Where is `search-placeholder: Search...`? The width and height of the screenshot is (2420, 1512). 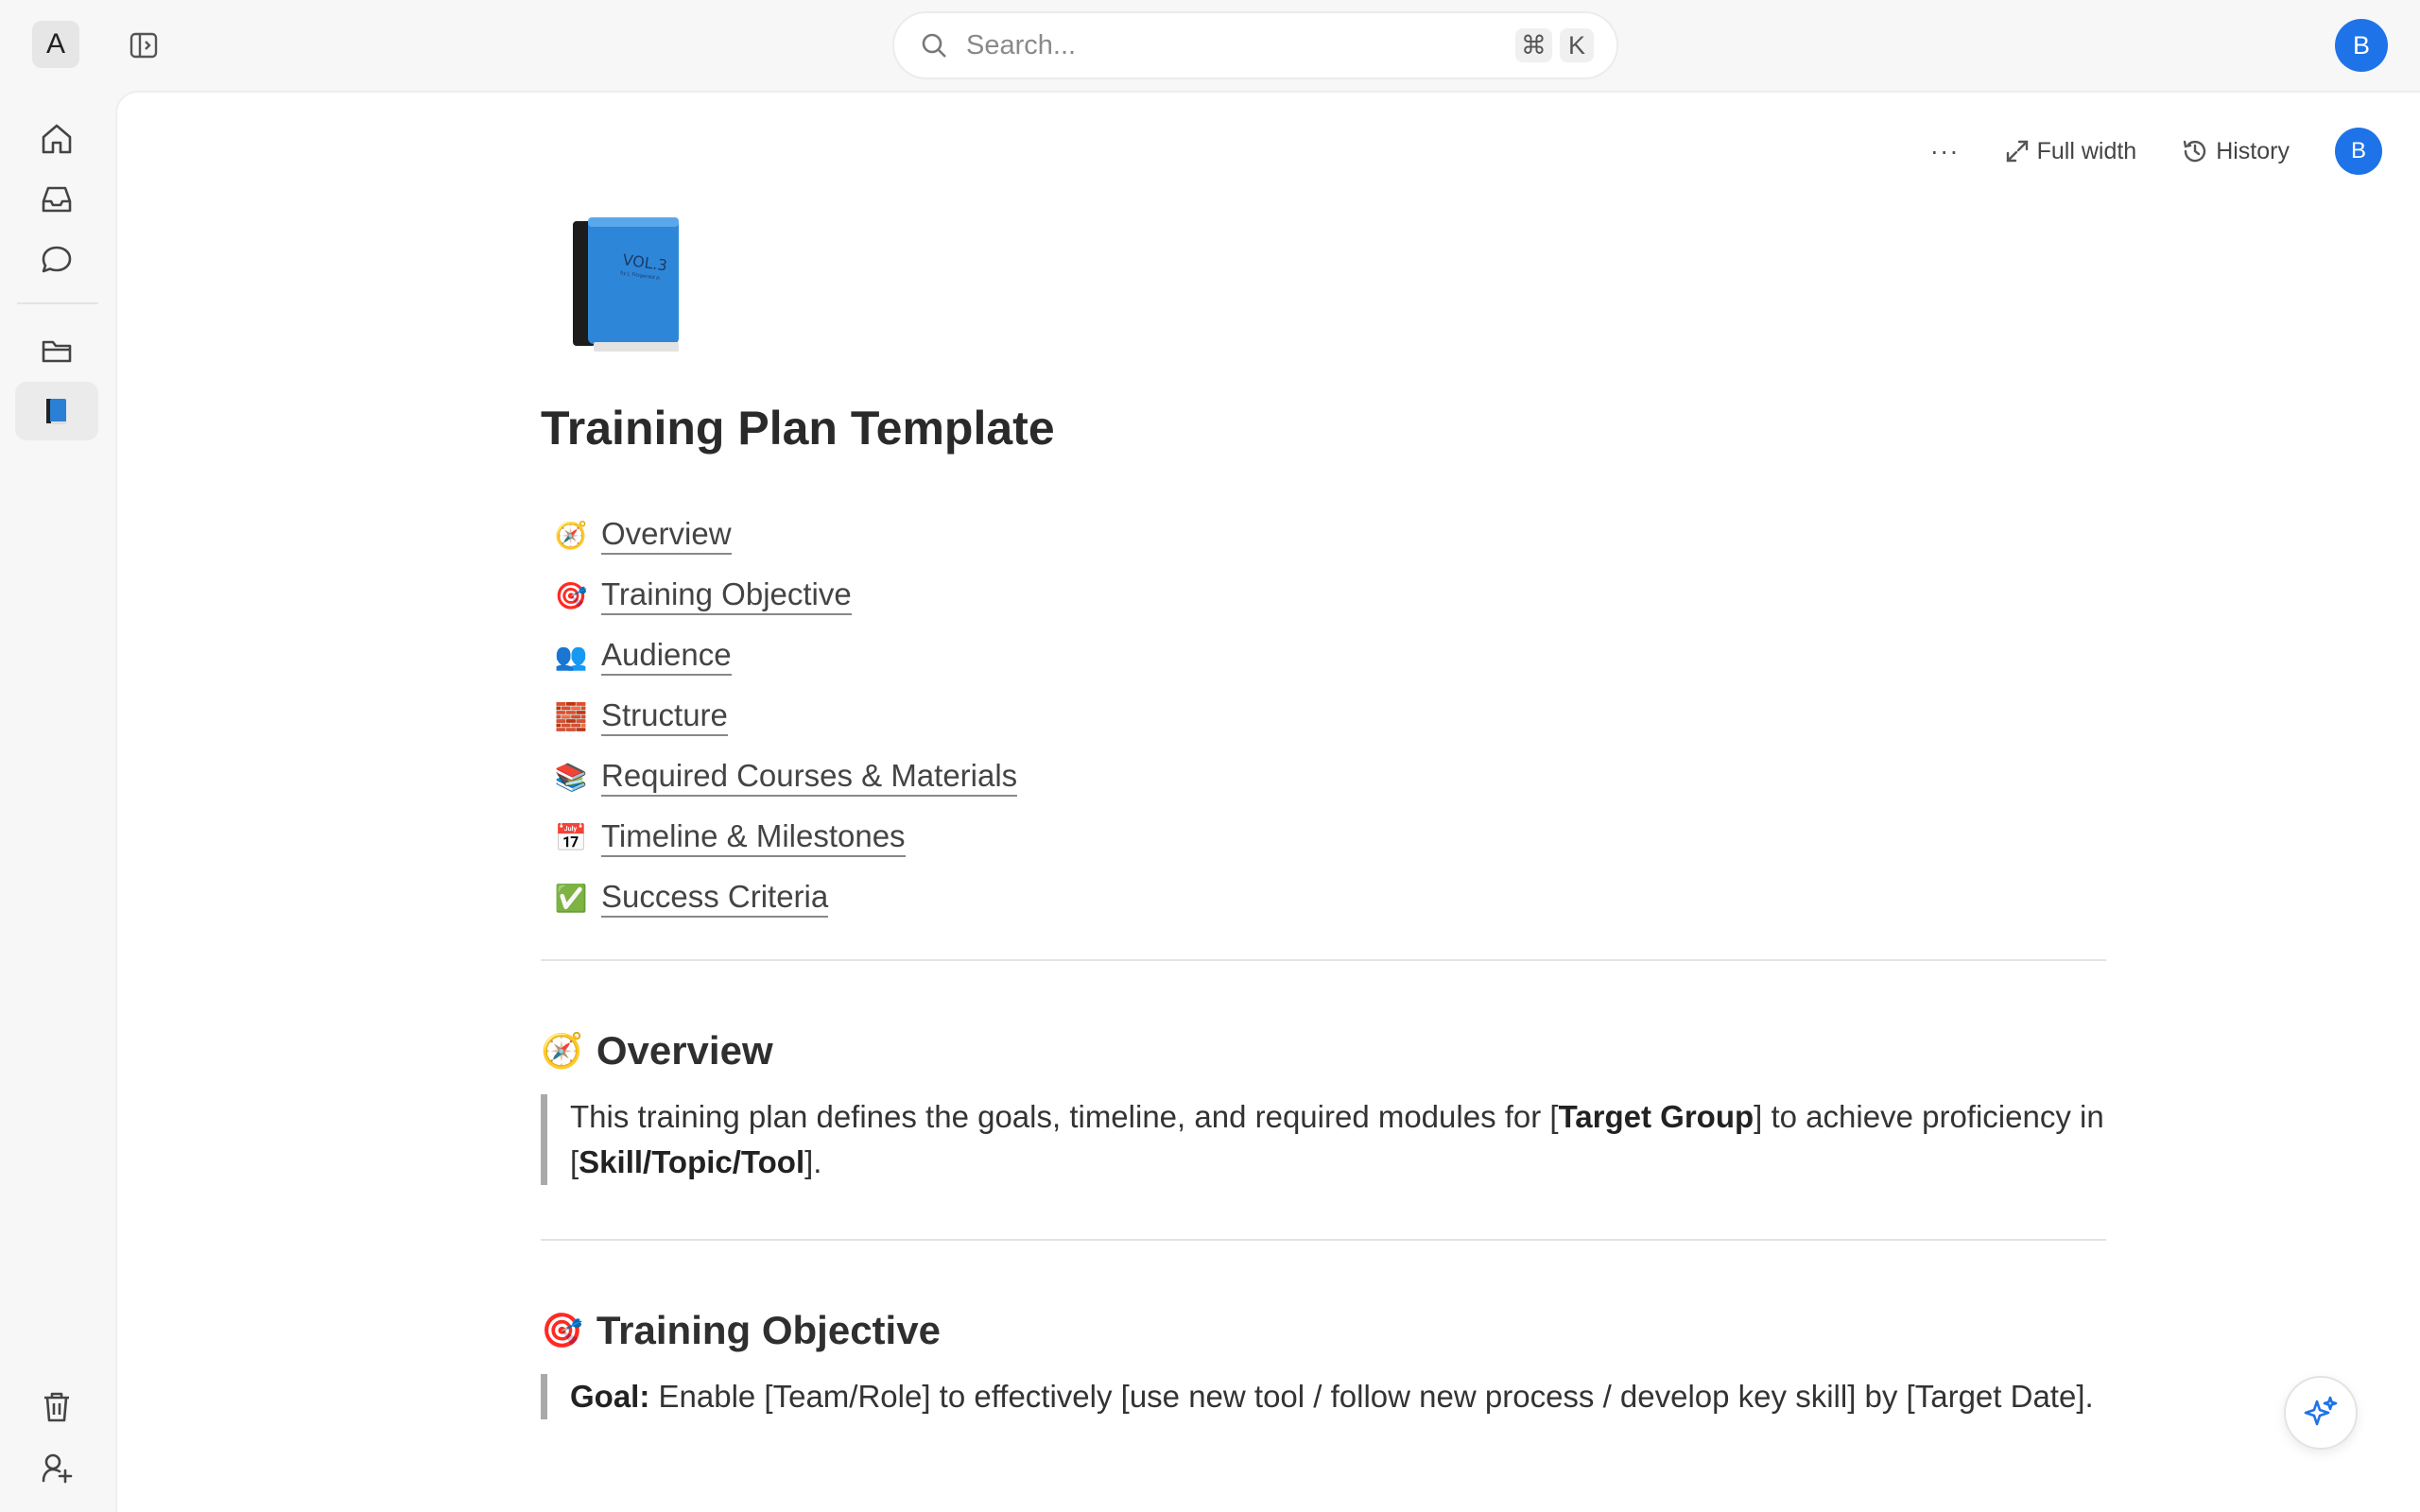 search-placeholder: Search... is located at coordinates (1021, 44).